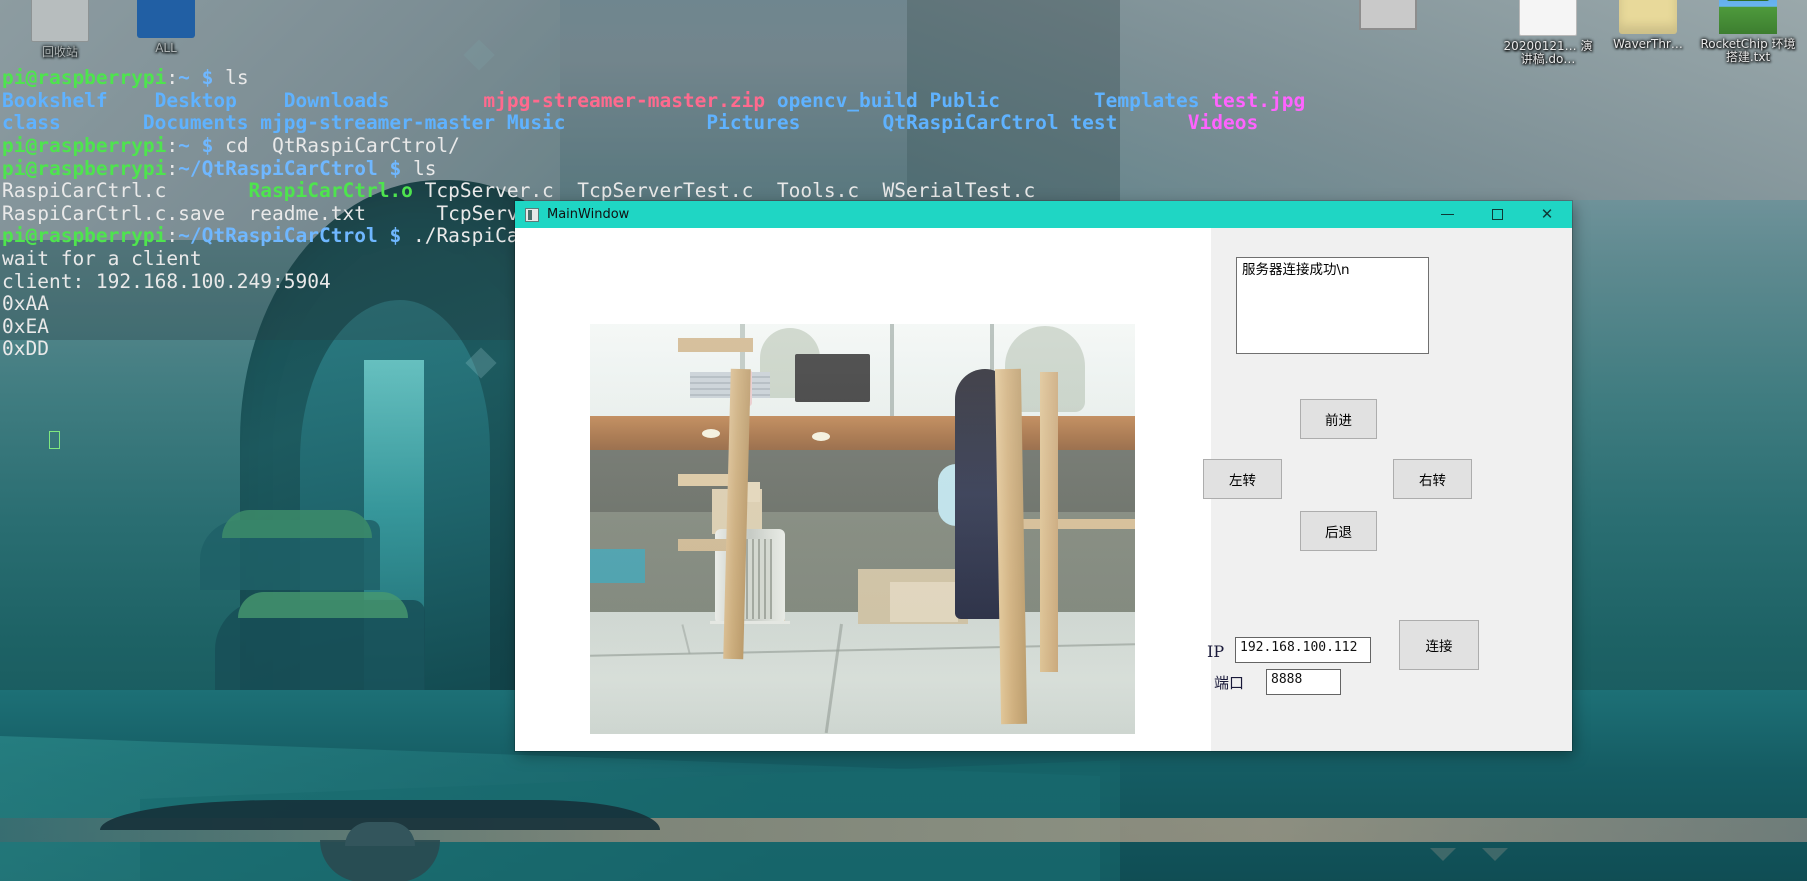 The image size is (1807, 881). What do you see at coordinates (1088, 123) in the screenshot?
I see `terminal-text: test` at bounding box center [1088, 123].